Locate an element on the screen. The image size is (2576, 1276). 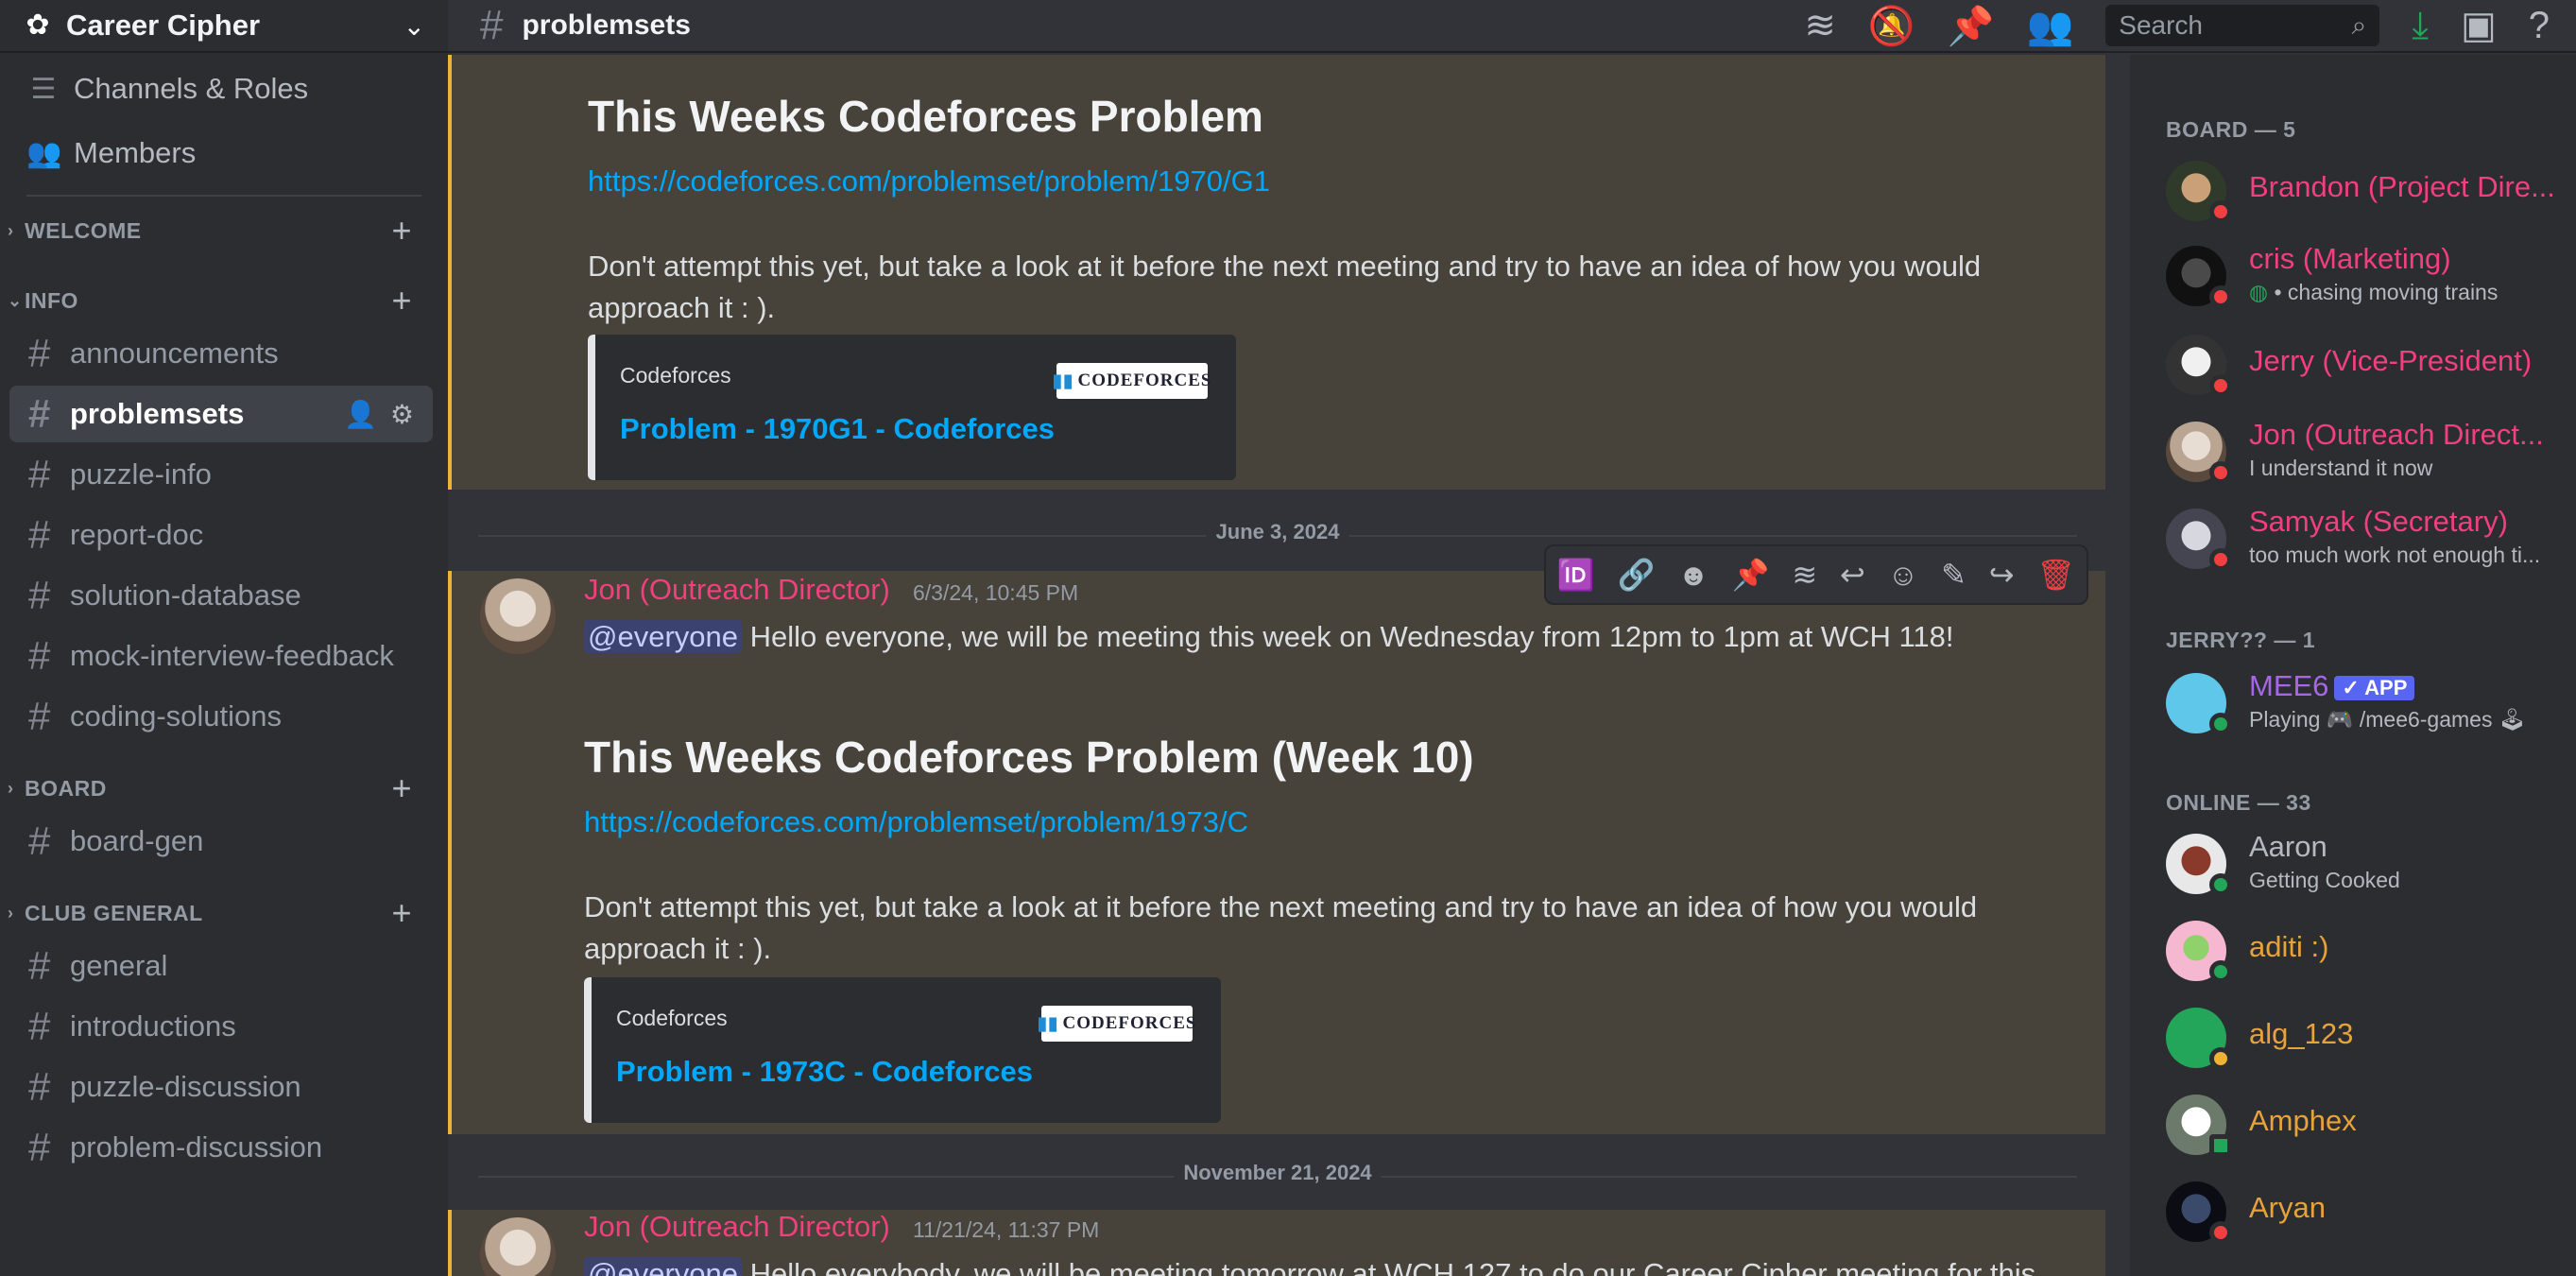
download-icon: ⤓ is located at coordinates (2420, 26).